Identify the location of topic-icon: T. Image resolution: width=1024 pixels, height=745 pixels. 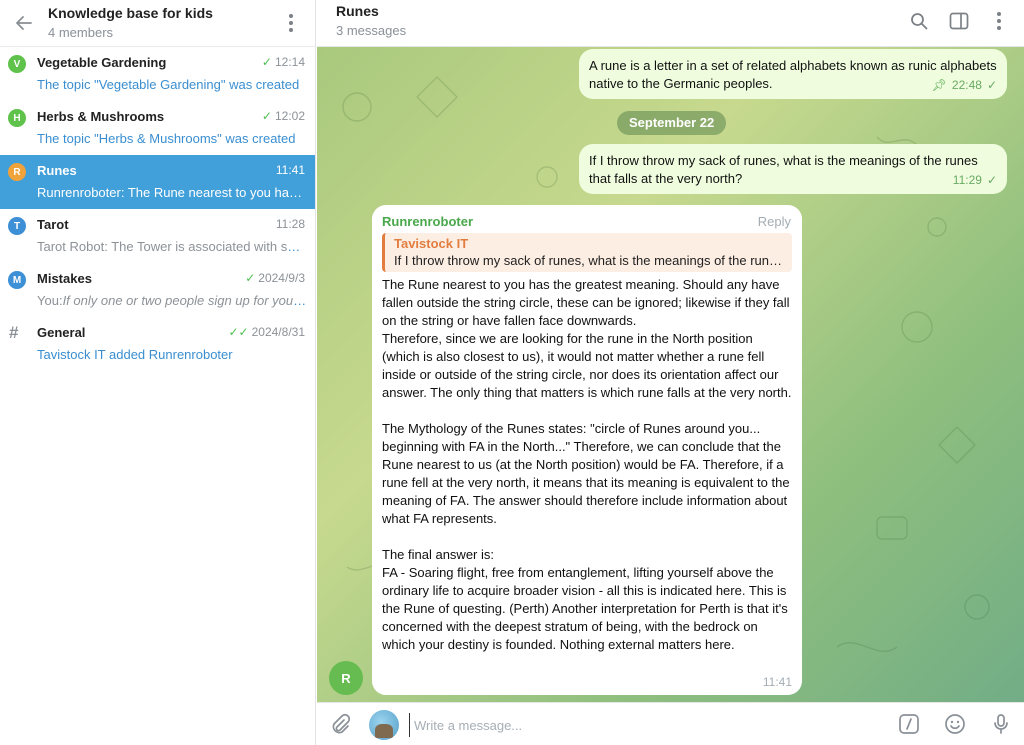
(17, 226).